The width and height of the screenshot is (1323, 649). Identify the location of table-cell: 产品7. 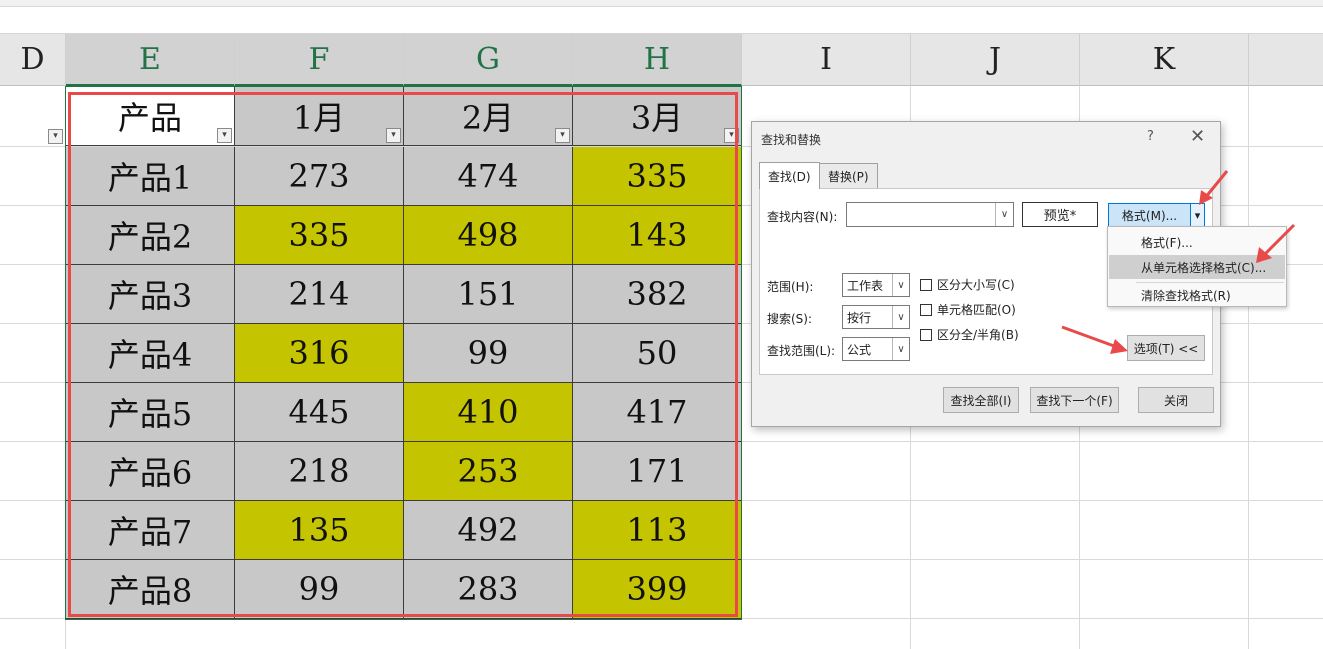
(150, 530).